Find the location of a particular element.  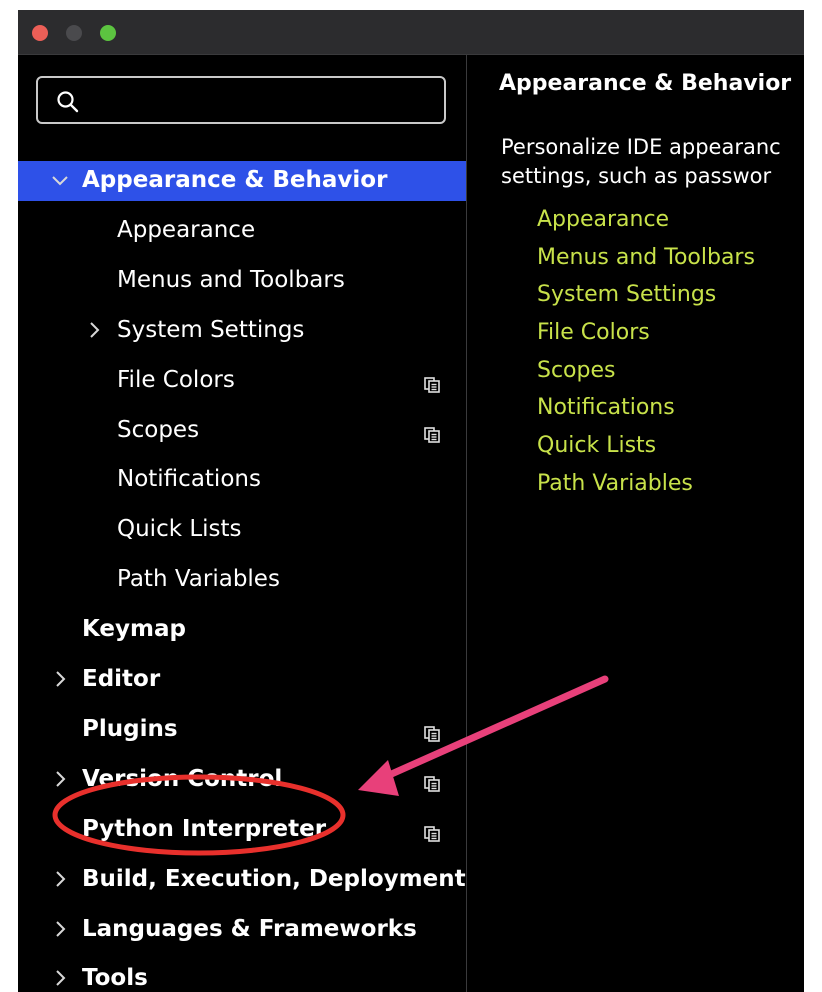

sidebar-item-label: Quick Lists is located at coordinates (179, 529).